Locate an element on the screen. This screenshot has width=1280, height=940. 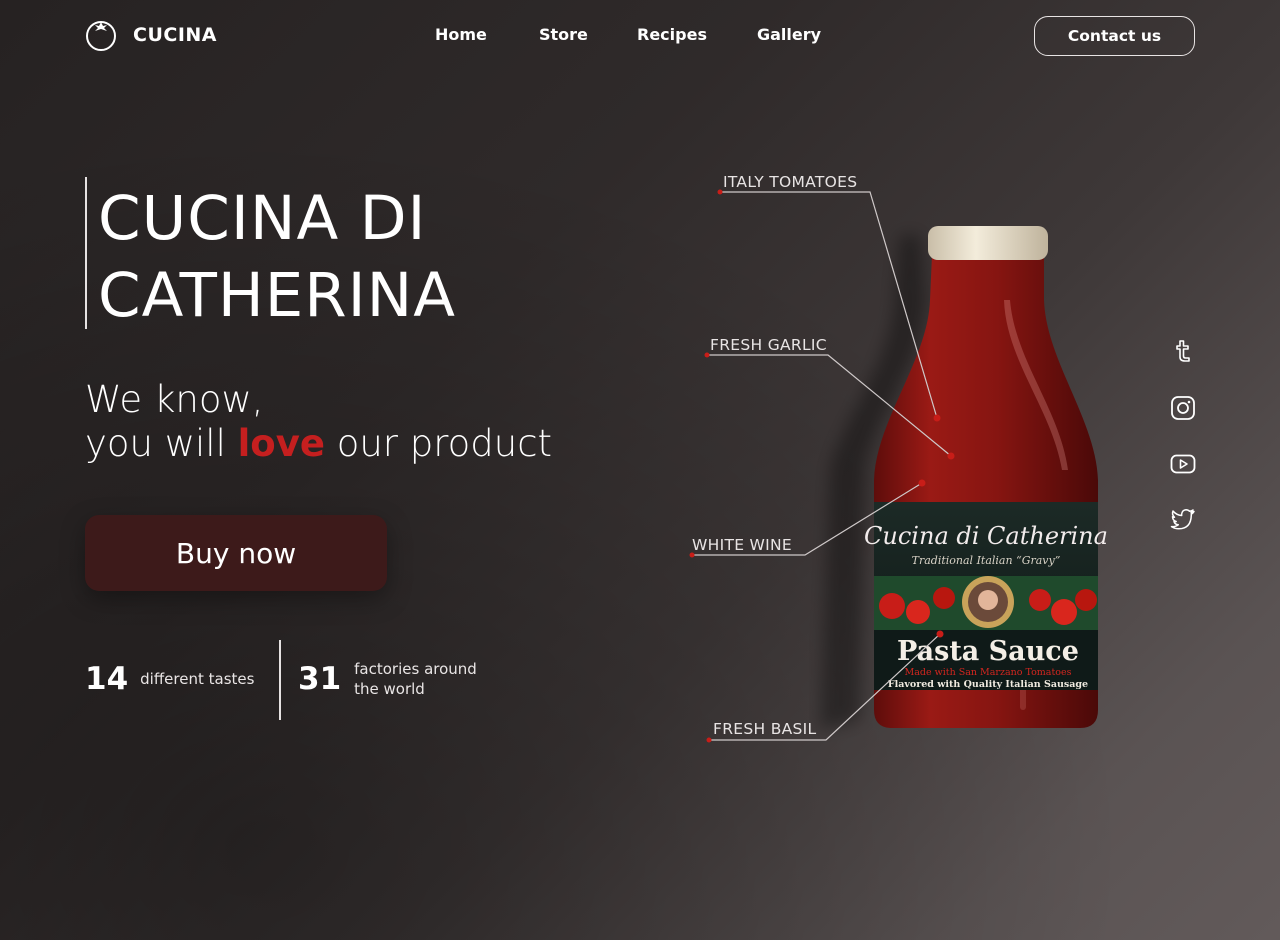
tagline-line-1: We know, is located at coordinates (174, 399).